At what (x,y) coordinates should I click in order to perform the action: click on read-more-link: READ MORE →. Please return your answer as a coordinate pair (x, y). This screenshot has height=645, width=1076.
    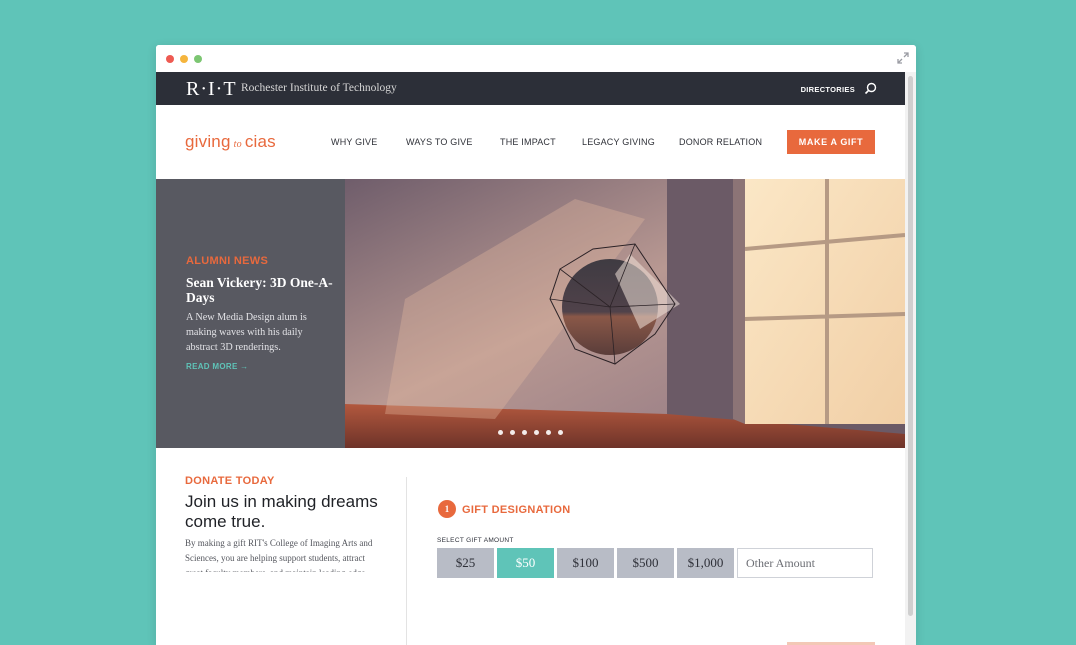
    Looking at the image, I should click on (217, 366).